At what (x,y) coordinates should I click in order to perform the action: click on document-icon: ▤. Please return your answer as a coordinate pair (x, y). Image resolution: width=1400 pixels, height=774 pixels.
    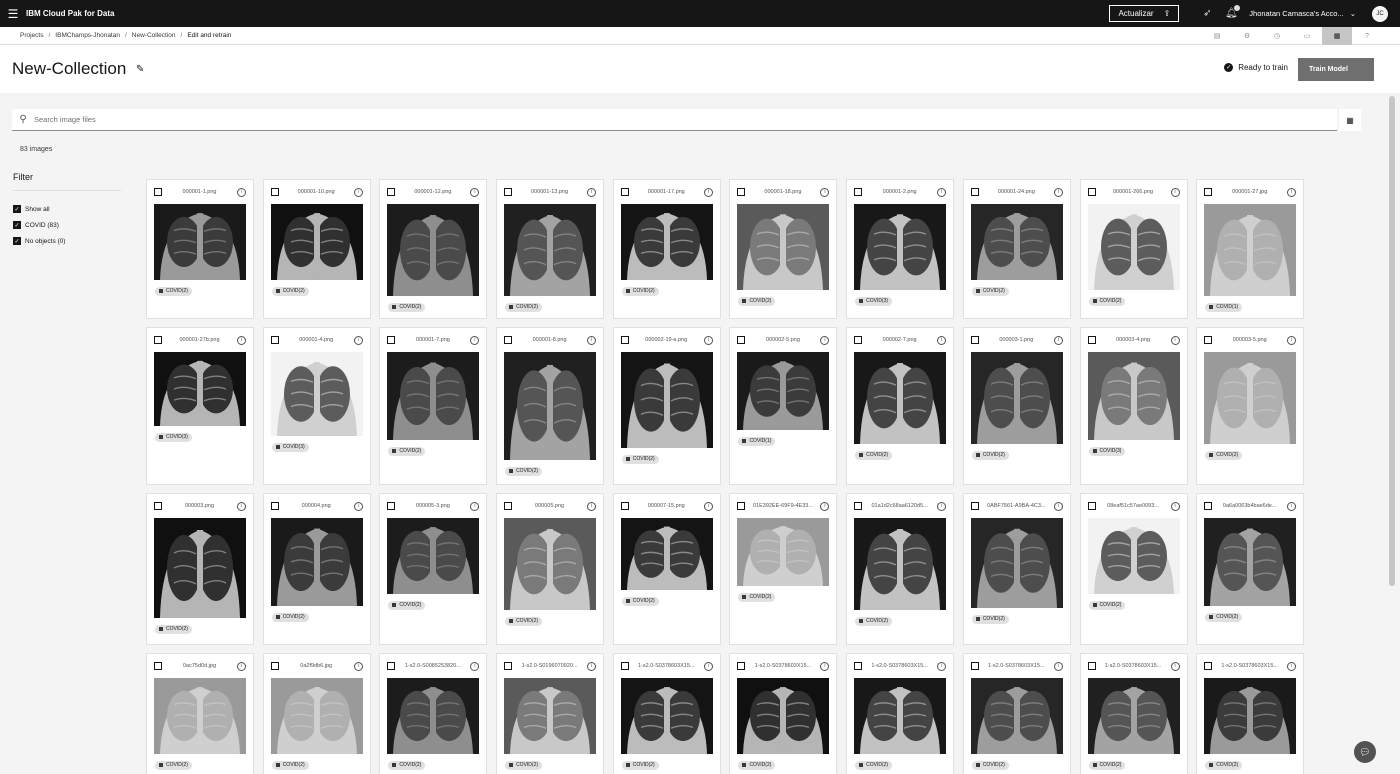
    Looking at the image, I should click on (1217, 36).